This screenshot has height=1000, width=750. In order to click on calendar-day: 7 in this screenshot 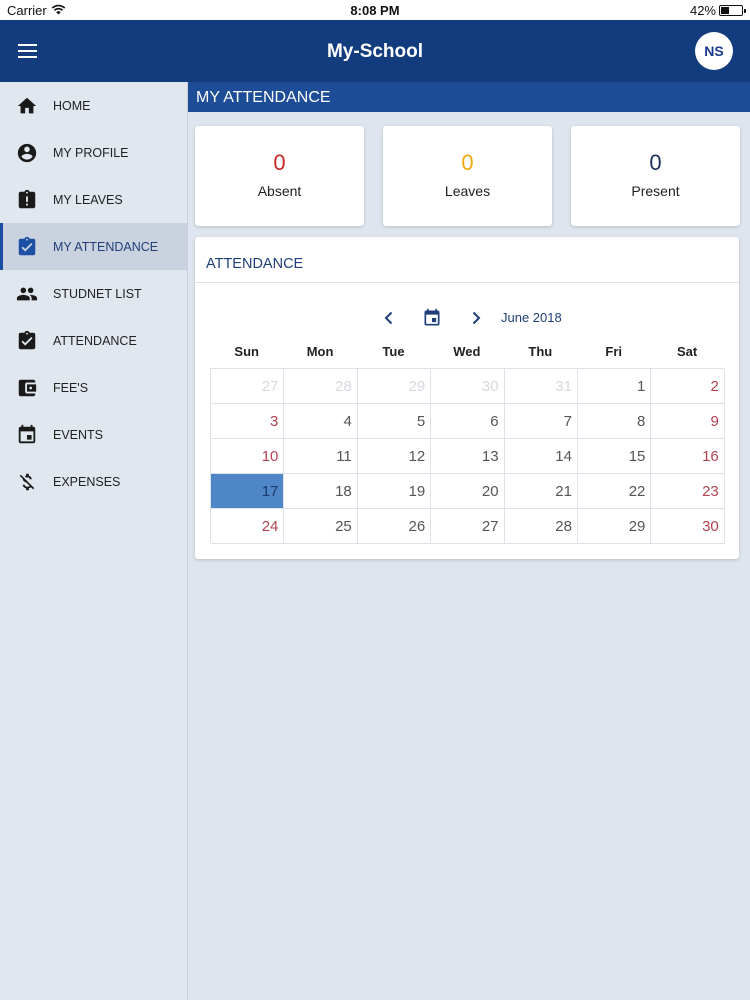, I will do `click(541, 421)`.